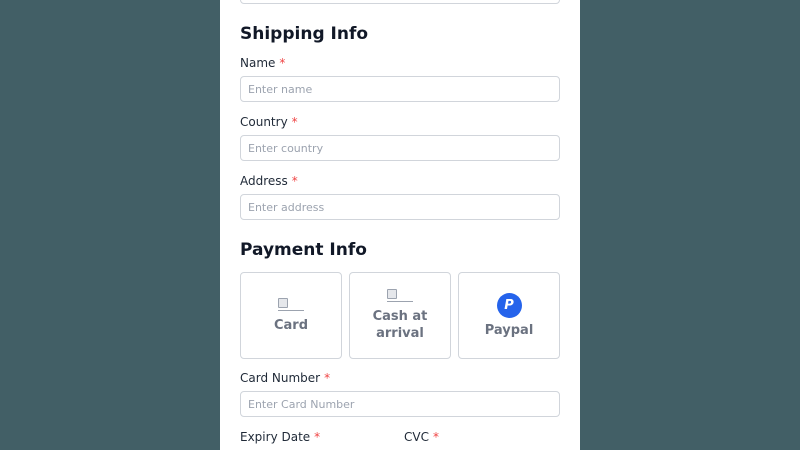 Image resolution: width=800 pixels, height=450 pixels. What do you see at coordinates (291, 325) in the screenshot?
I see `payment-option-label: Card` at bounding box center [291, 325].